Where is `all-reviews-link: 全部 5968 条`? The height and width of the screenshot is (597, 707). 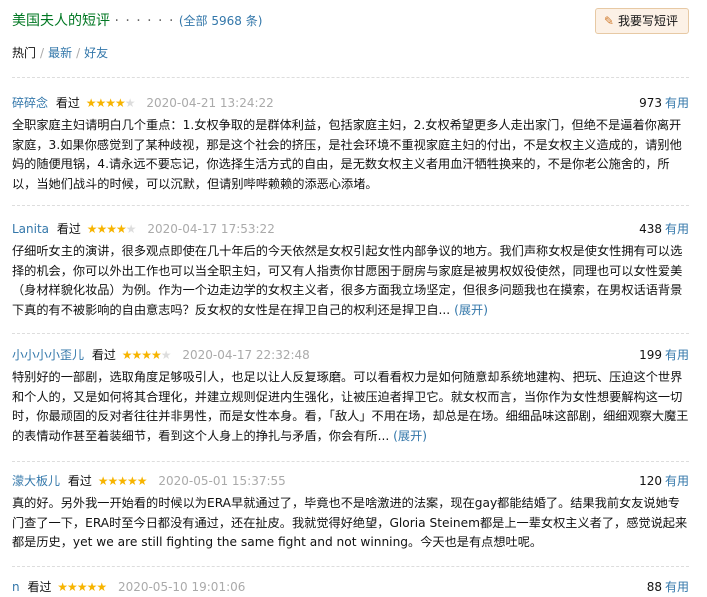
all-reviews-link: 全部 5968 条 is located at coordinates (221, 21).